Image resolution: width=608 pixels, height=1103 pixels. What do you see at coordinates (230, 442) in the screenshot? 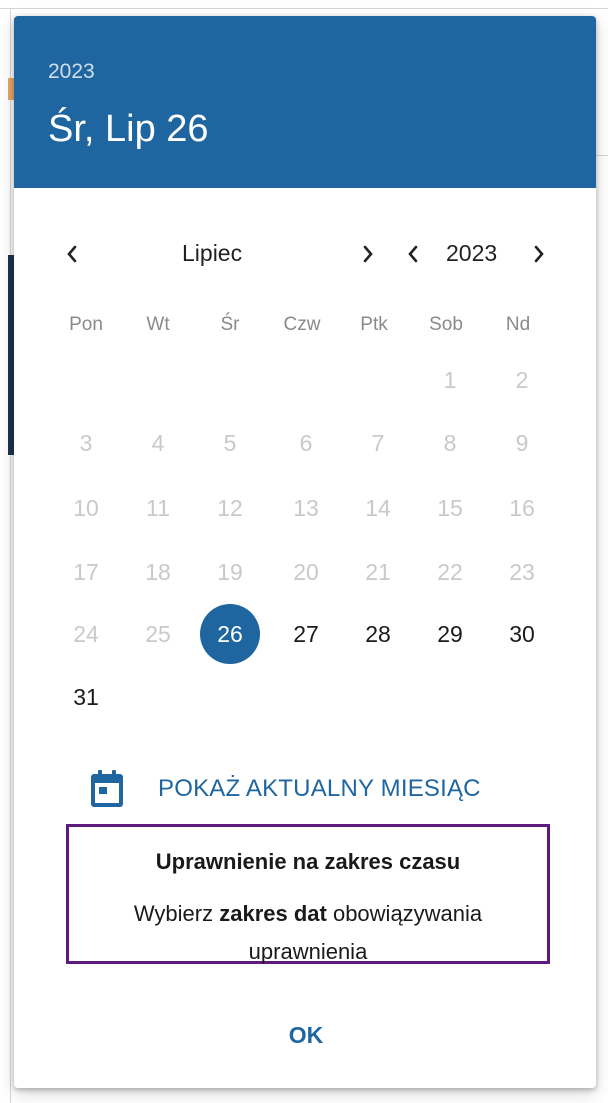
I see `day-cell: 5` at bounding box center [230, 442].